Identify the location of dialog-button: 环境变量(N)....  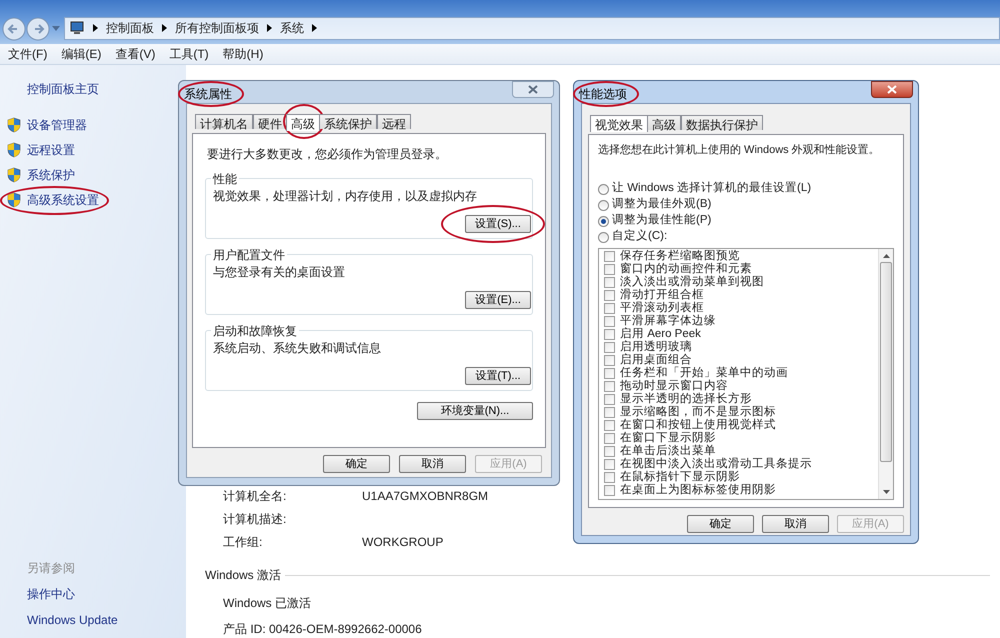
(475, 411).